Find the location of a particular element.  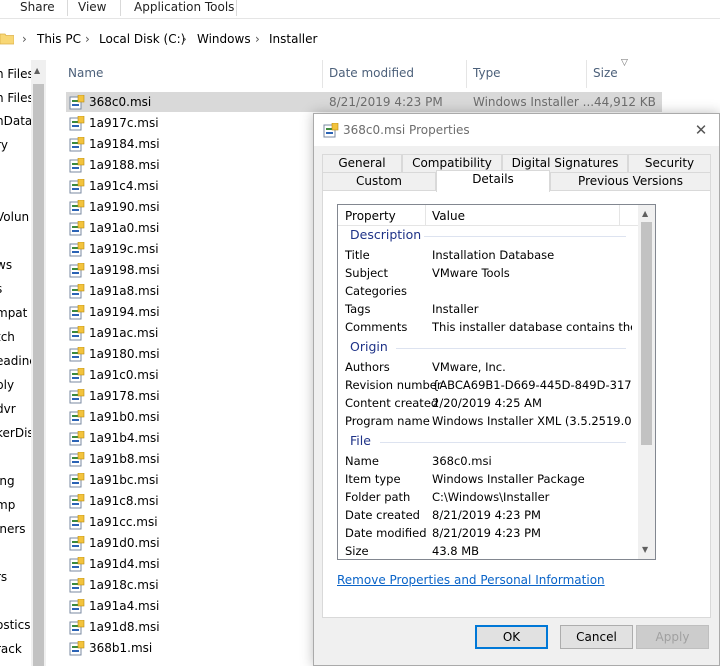

property-name: Subject is located at coordinates (366, 273).